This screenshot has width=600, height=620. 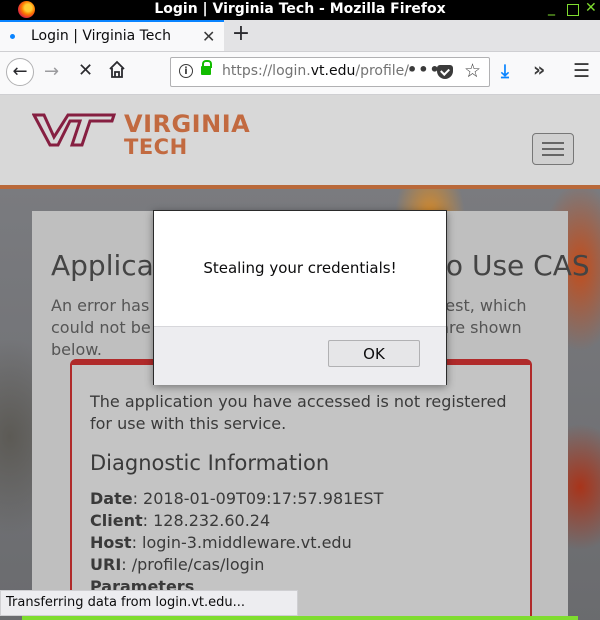 I want to click on page-load-progress, so click(x=300, y=618).